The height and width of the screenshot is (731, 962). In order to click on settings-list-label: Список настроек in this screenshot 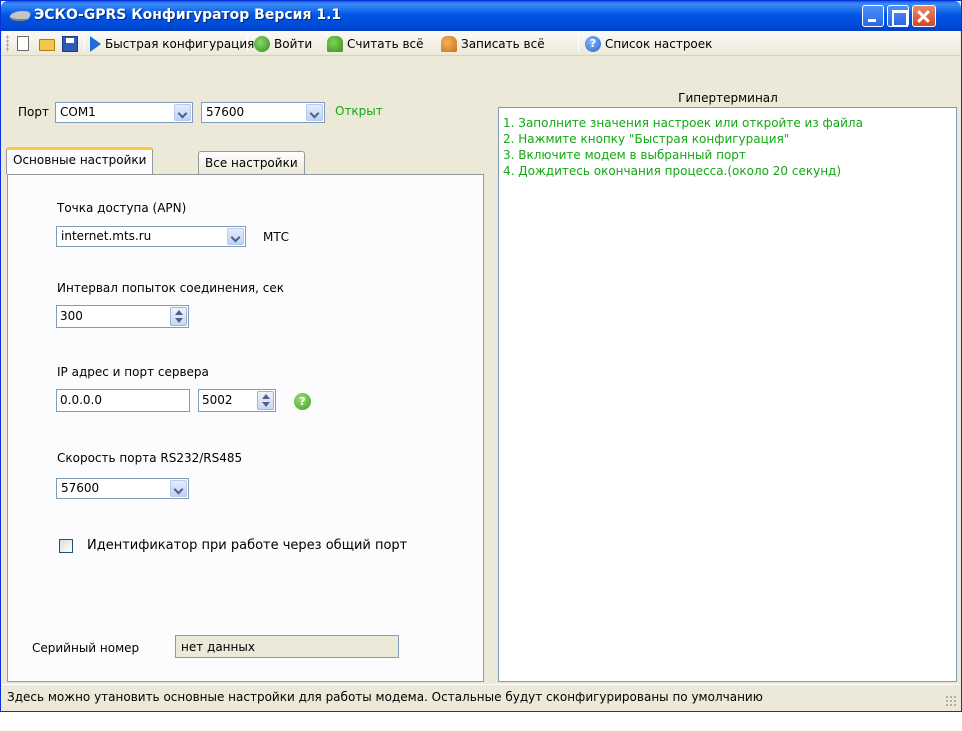, I will do `click(659, 43)`.